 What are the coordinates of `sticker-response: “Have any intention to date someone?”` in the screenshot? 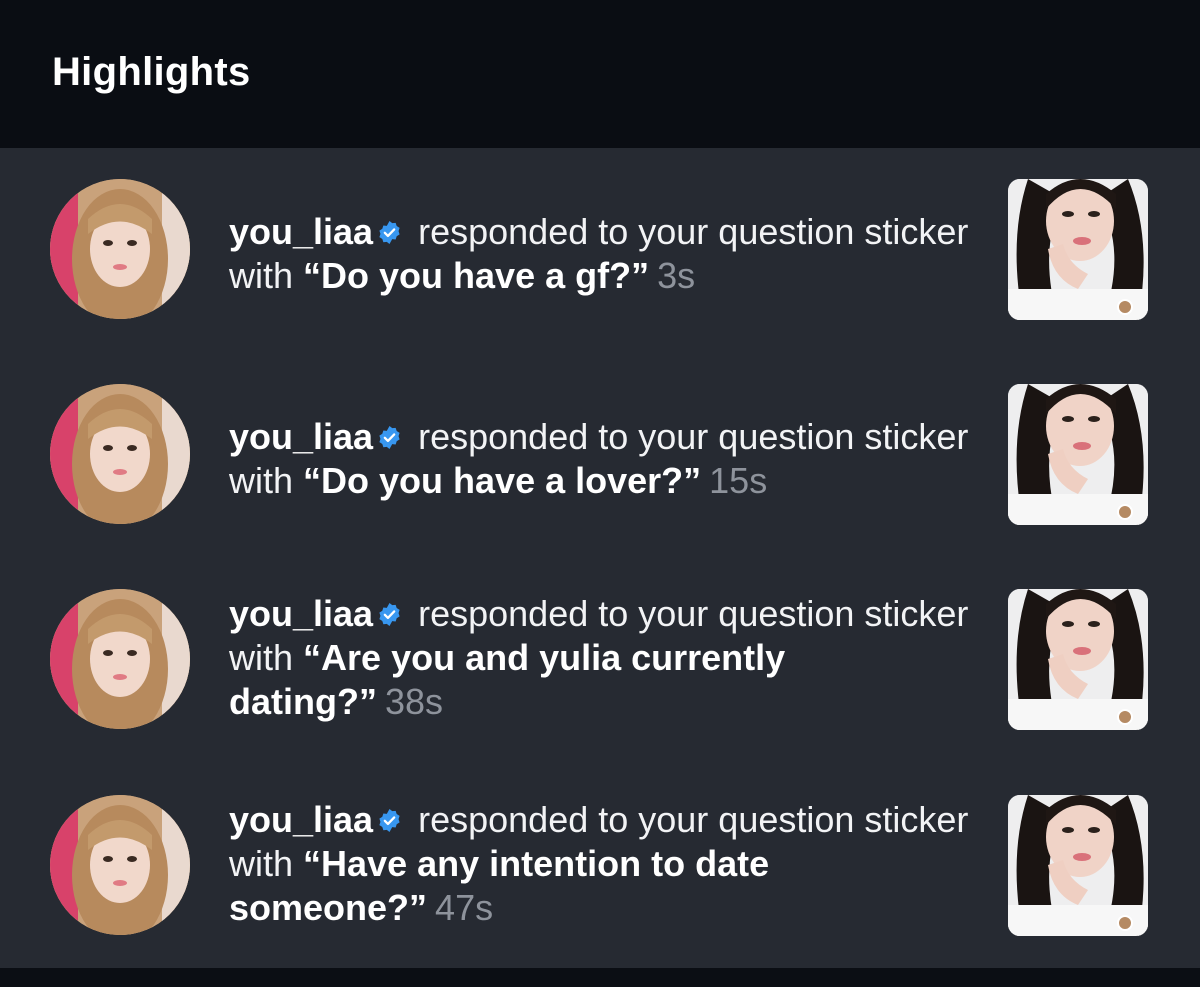 It's located at (499, 885).